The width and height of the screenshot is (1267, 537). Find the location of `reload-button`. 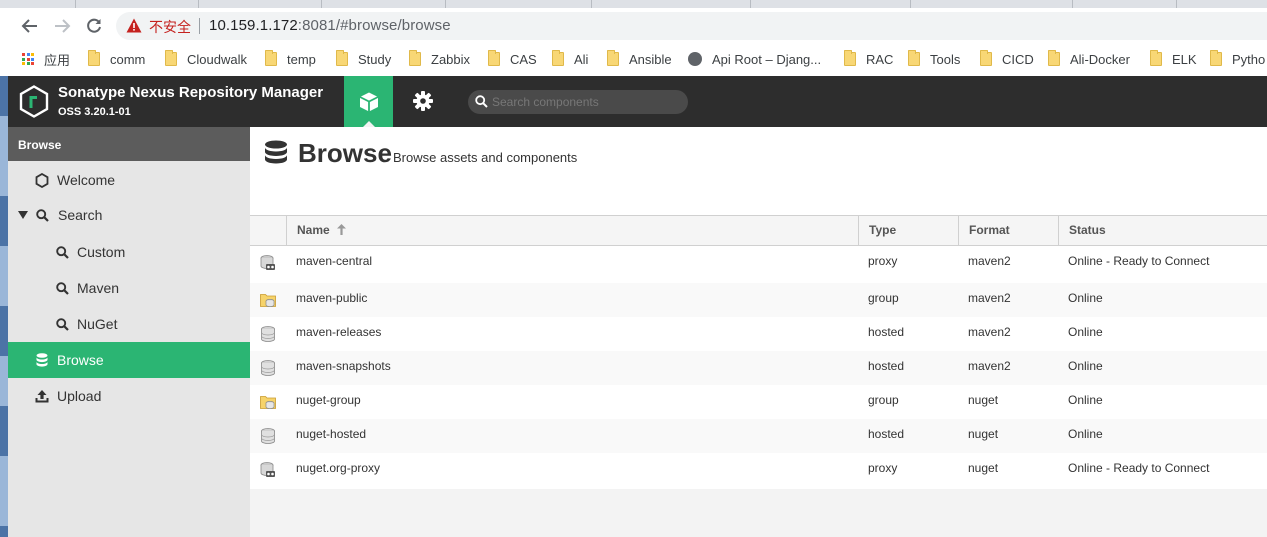

reload-button is located at coordinates (94, 26).